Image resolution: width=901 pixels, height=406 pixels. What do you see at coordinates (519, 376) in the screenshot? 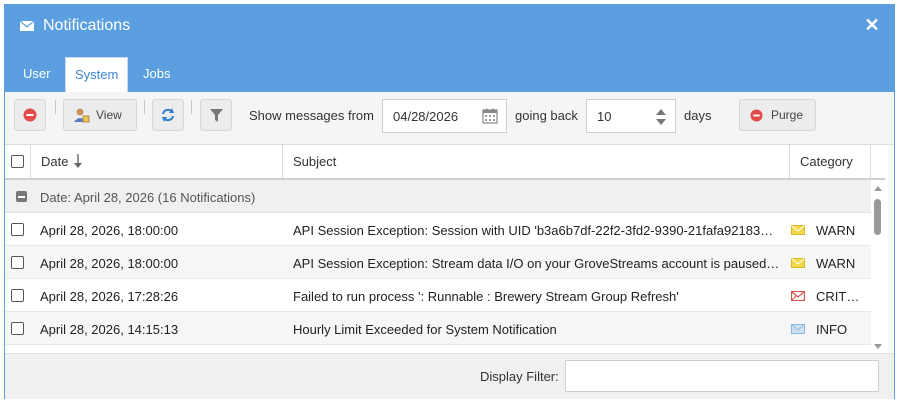
I see `display-filter-label: Display Filter:` at bounding box center [519, 376].